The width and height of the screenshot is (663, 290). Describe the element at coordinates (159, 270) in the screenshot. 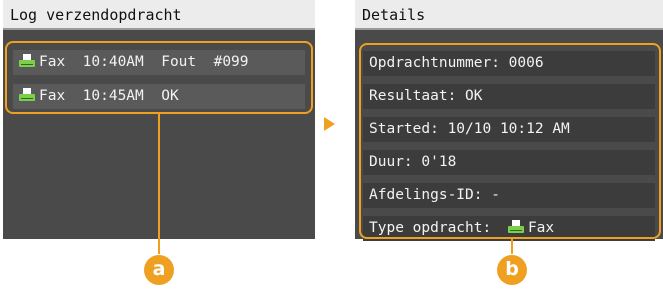

I see `callout-badge-a: a` at that location.